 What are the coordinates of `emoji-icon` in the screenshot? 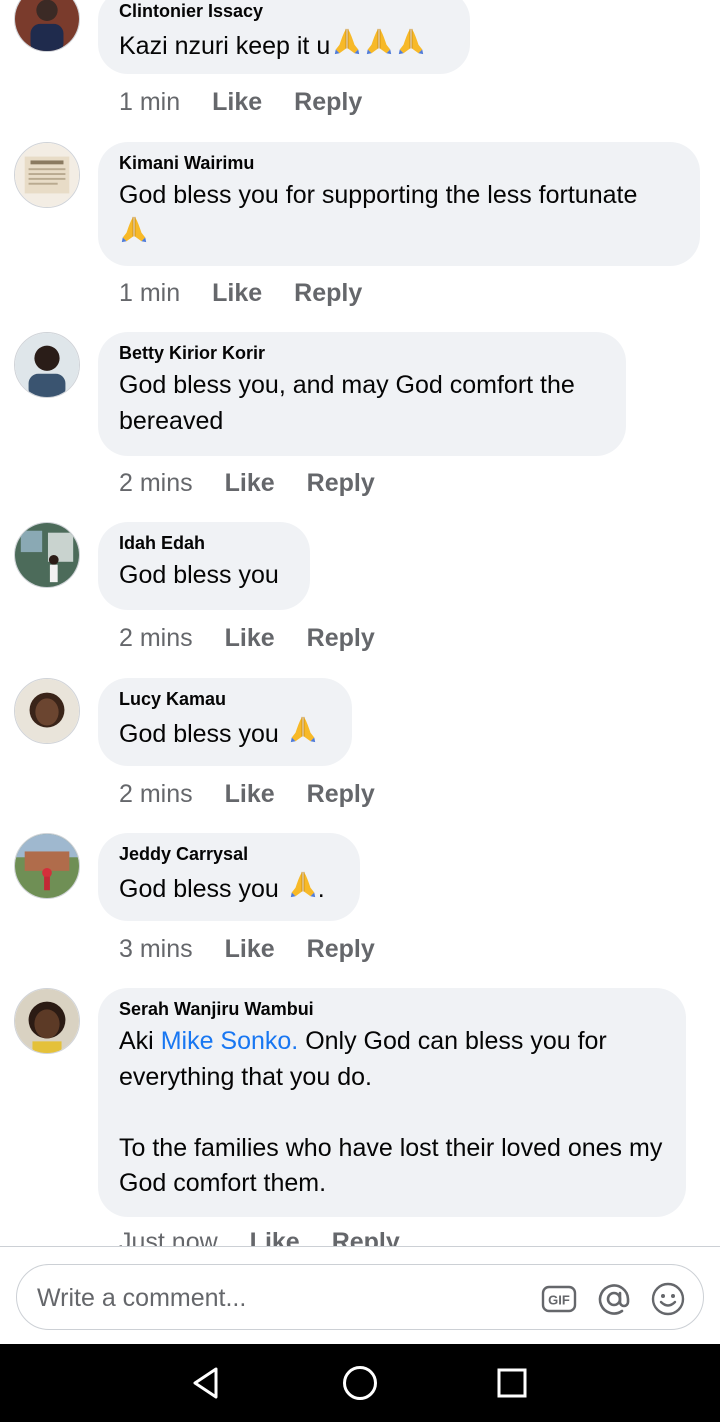 It's located at (668, 1299).